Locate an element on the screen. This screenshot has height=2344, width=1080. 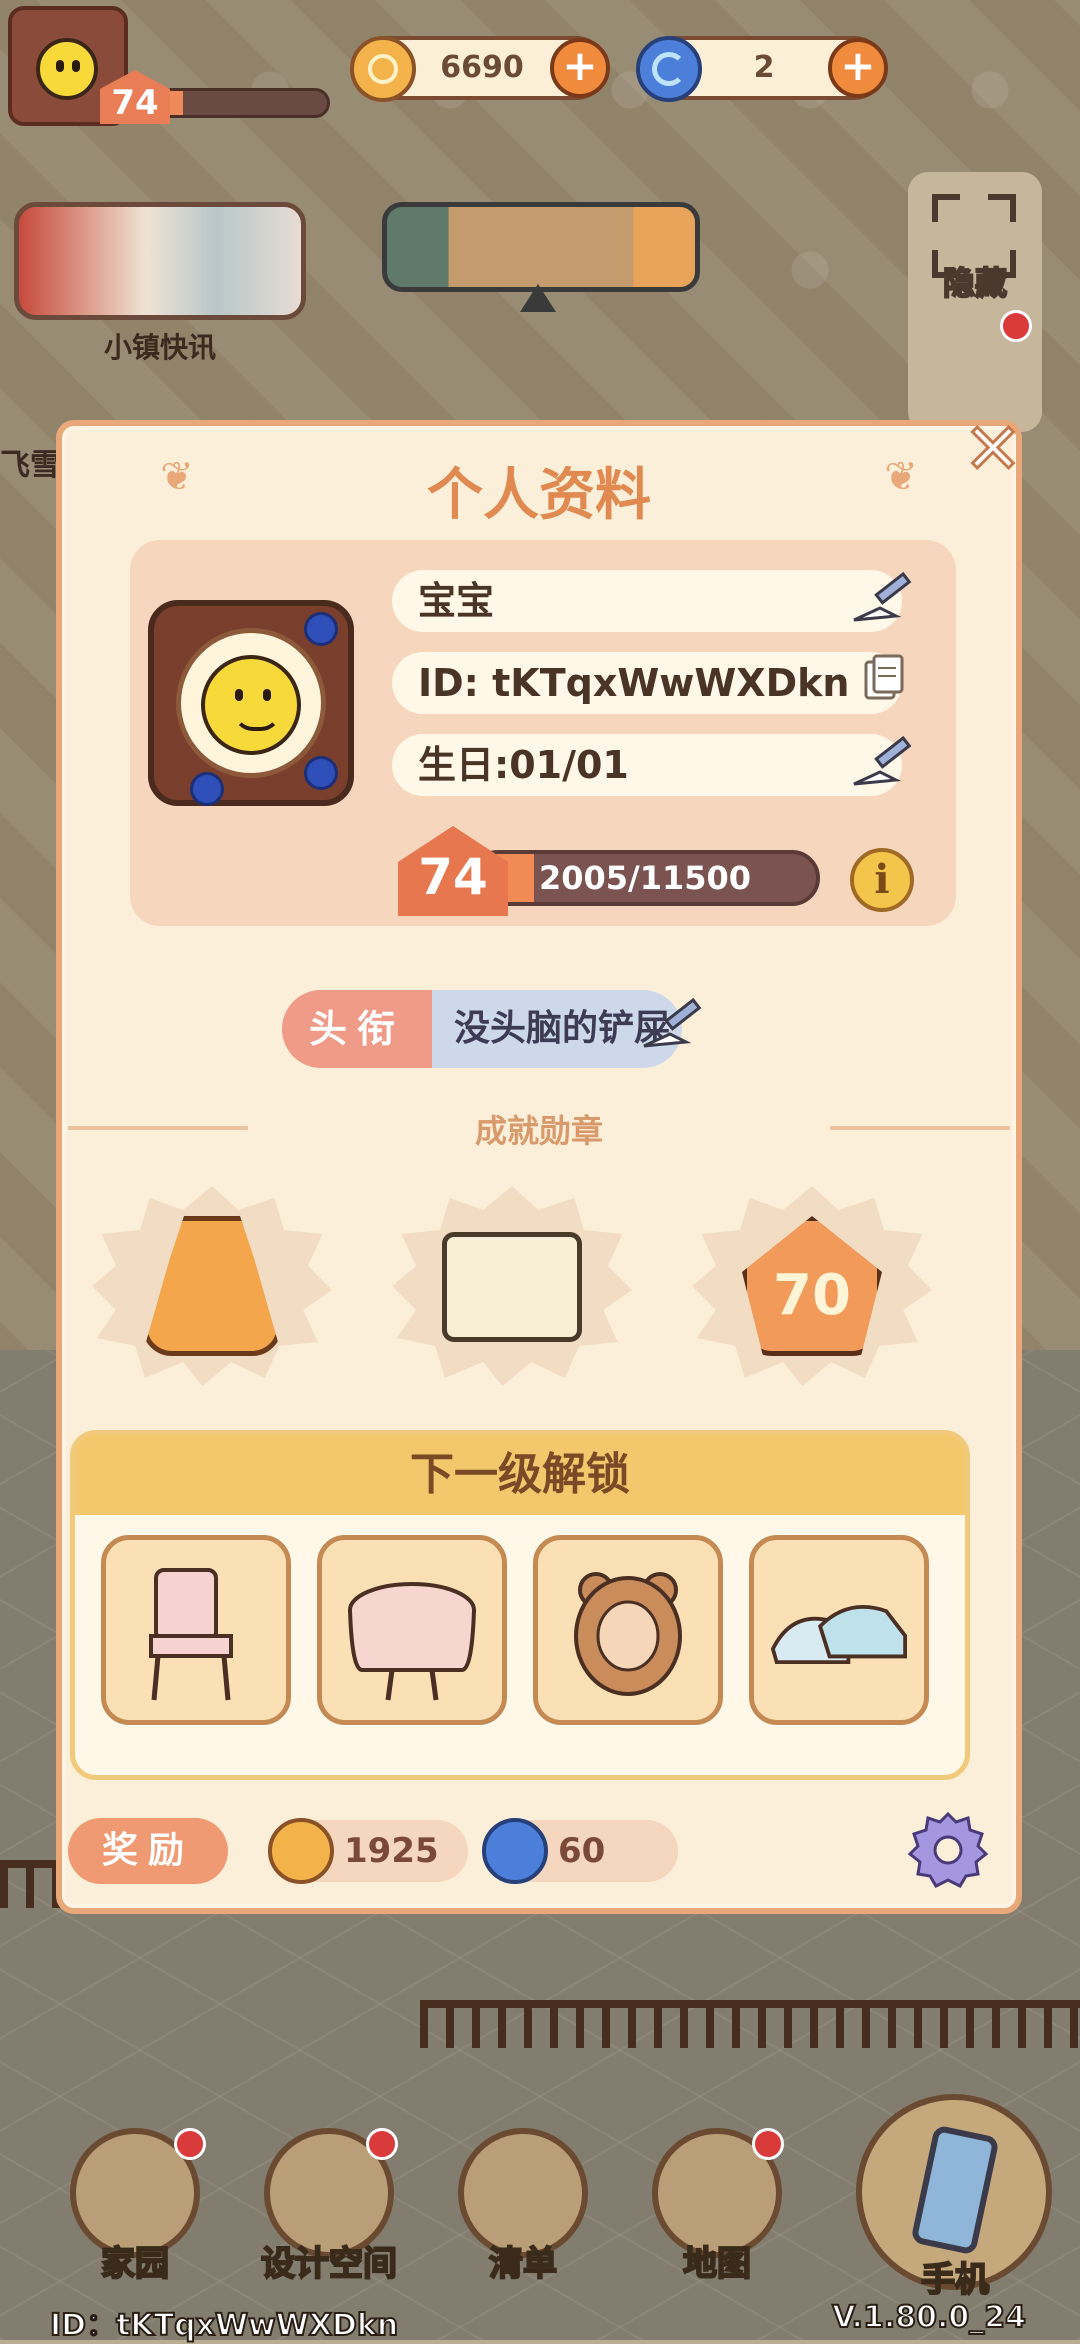
chair-icon is located at coordinates (191, 1634).